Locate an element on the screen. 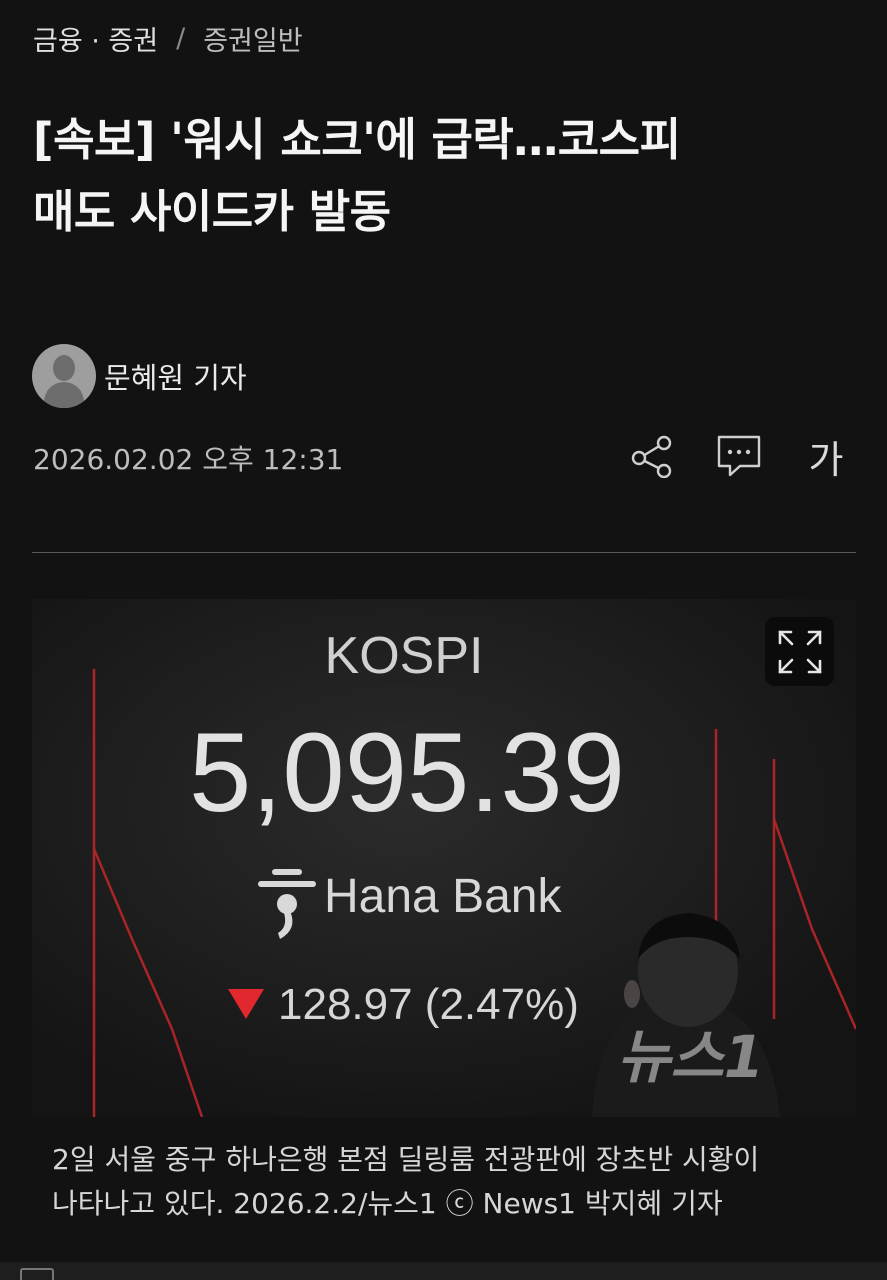 Image resolution: width=887 pixels, height=1280 pixels. publish-date: 2026.02.02 오후 12:31 is located at coordinates (188, 459).